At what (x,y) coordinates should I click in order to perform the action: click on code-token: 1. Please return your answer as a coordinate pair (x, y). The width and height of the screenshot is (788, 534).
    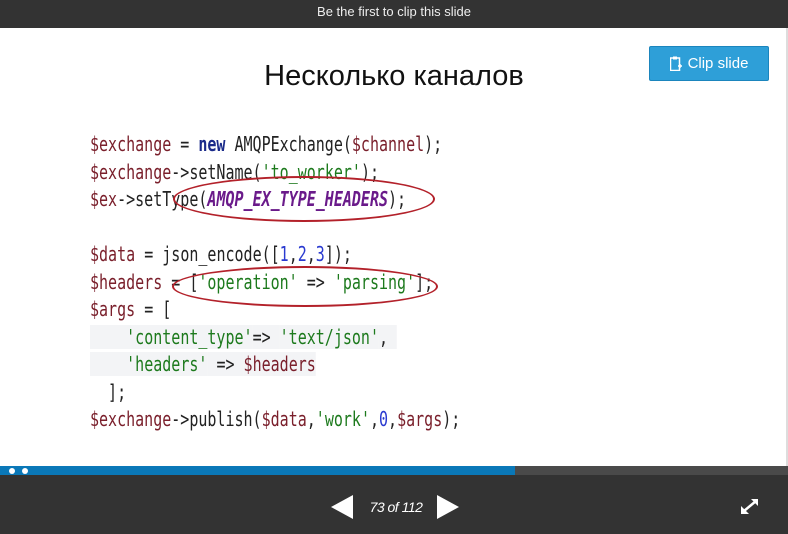
    Looking at the image, I should click on (284, 254).